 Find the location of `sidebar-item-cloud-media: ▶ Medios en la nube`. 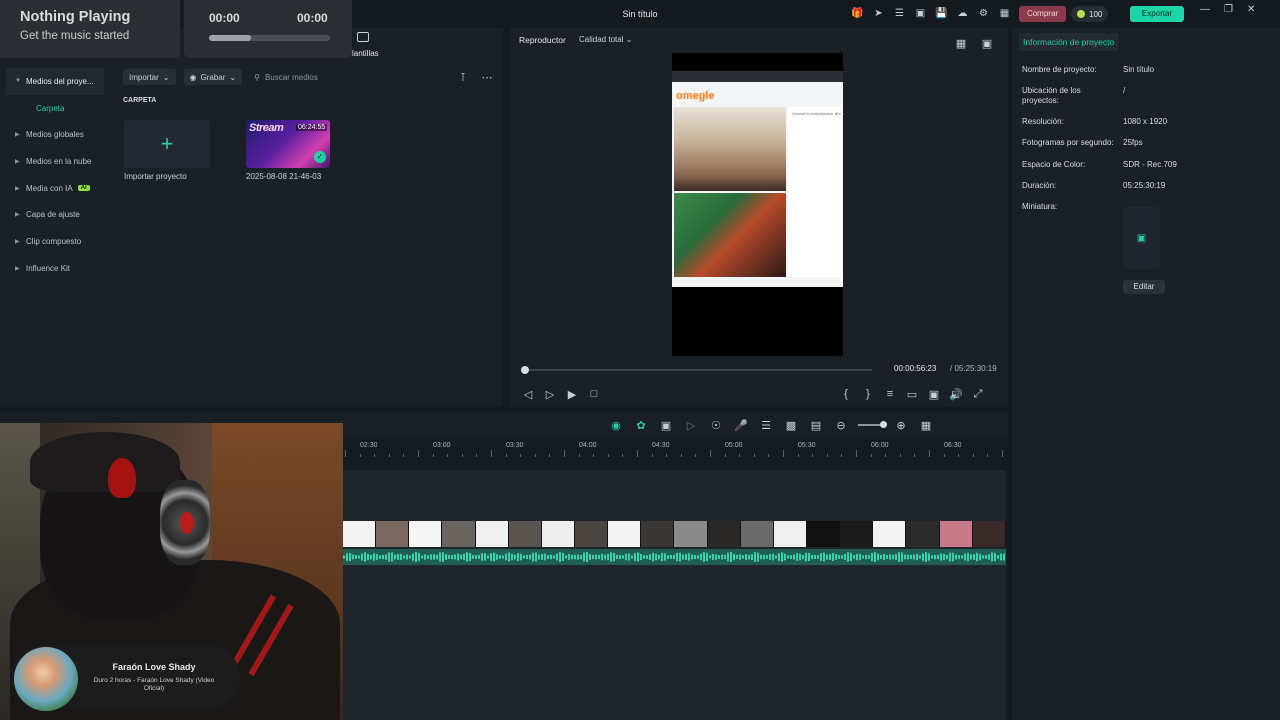

sidebar-item-cloud-media: ▶ Medios en la nube is located at coordinates (55, 161).